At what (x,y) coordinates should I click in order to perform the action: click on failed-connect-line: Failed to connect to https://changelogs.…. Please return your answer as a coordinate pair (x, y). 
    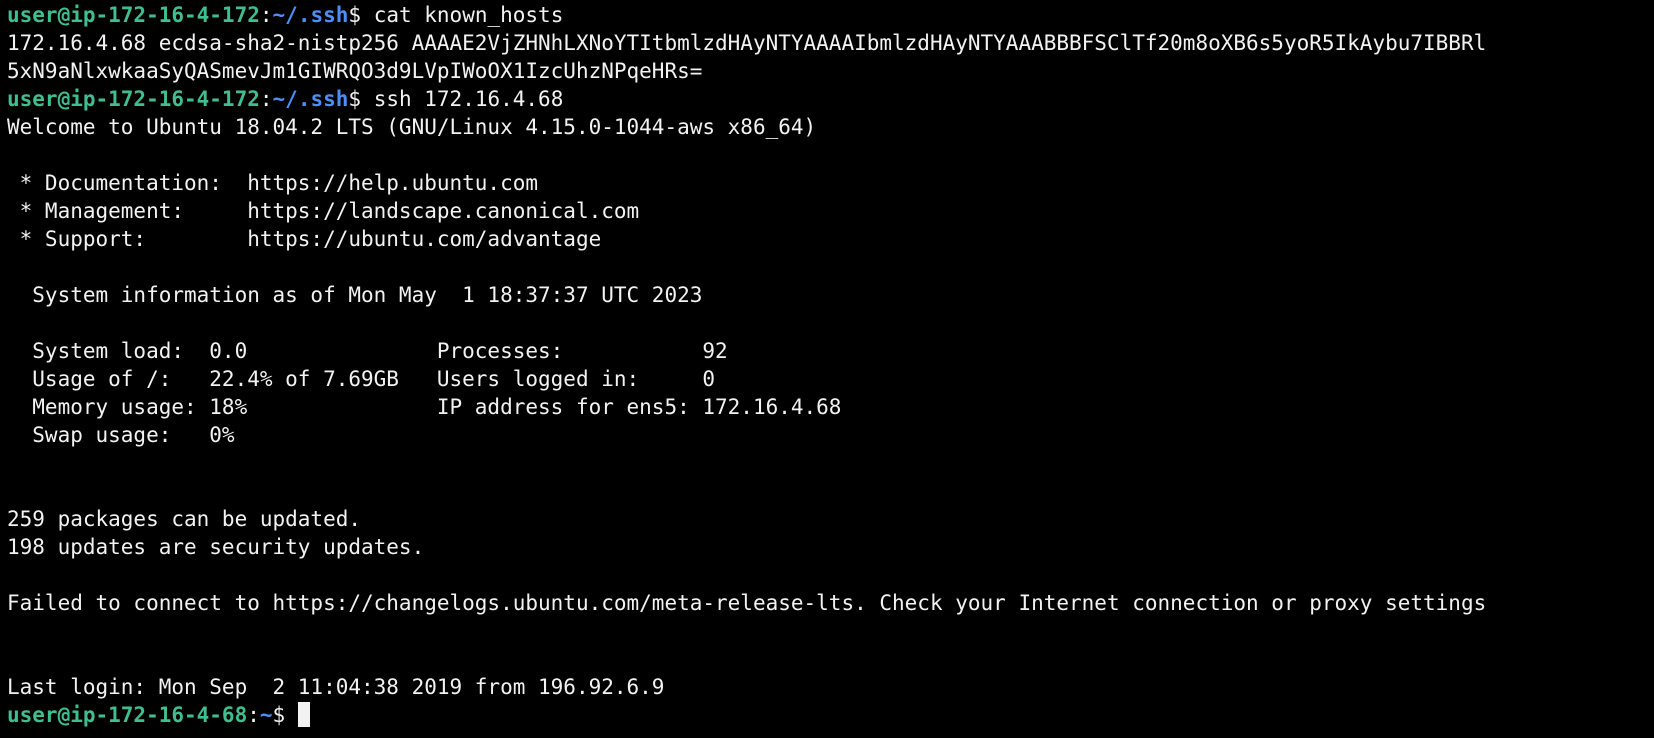
    Looking at the image, I should click on (747, 603).